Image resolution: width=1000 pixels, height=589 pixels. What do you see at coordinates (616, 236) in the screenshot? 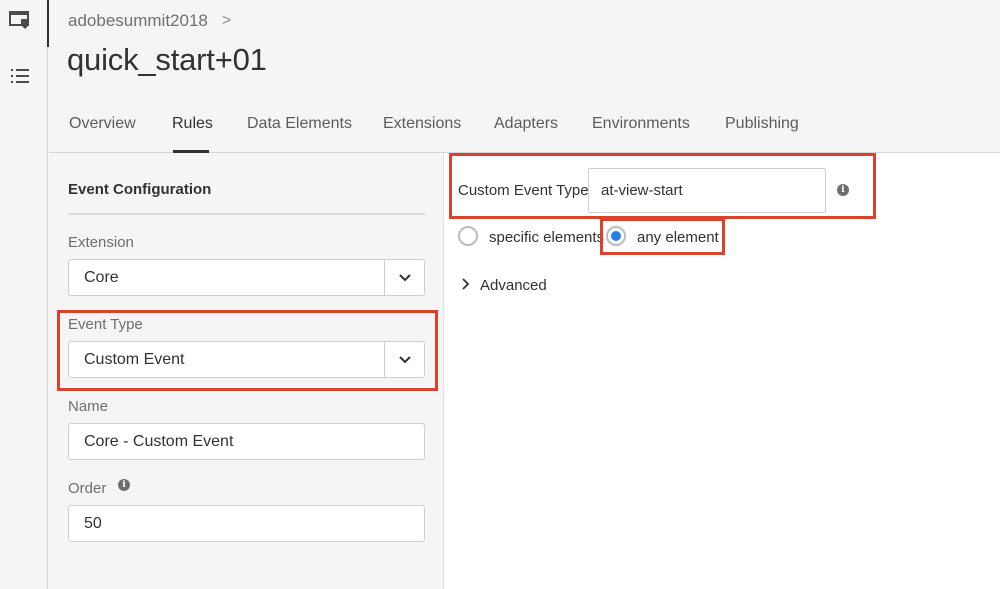
I see `any-element-radio` at bounding box center [616, 236].